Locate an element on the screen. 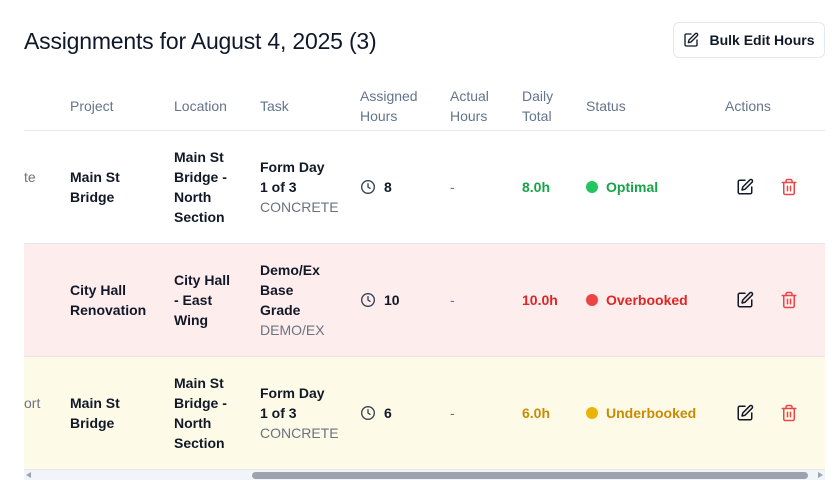 Image resolution: width=840 pixels, height=480 pixels. location-line: City Hall is located at coordinates (202, 280).